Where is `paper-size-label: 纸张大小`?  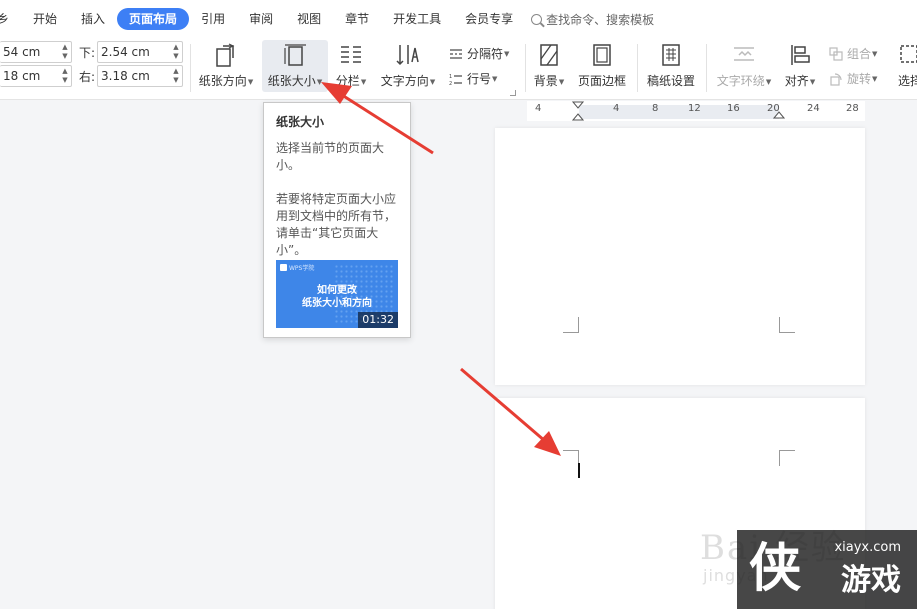
paper-size-label: 纸张大小 is located at coordinates (291, 81).